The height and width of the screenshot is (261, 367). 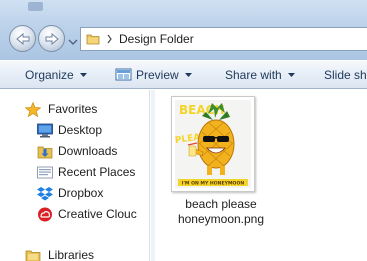 What do you see at coordinates (71, 254) in the screenshot?
I see `nav-libraries-label: Libraries` at bounding box center [71, 254].